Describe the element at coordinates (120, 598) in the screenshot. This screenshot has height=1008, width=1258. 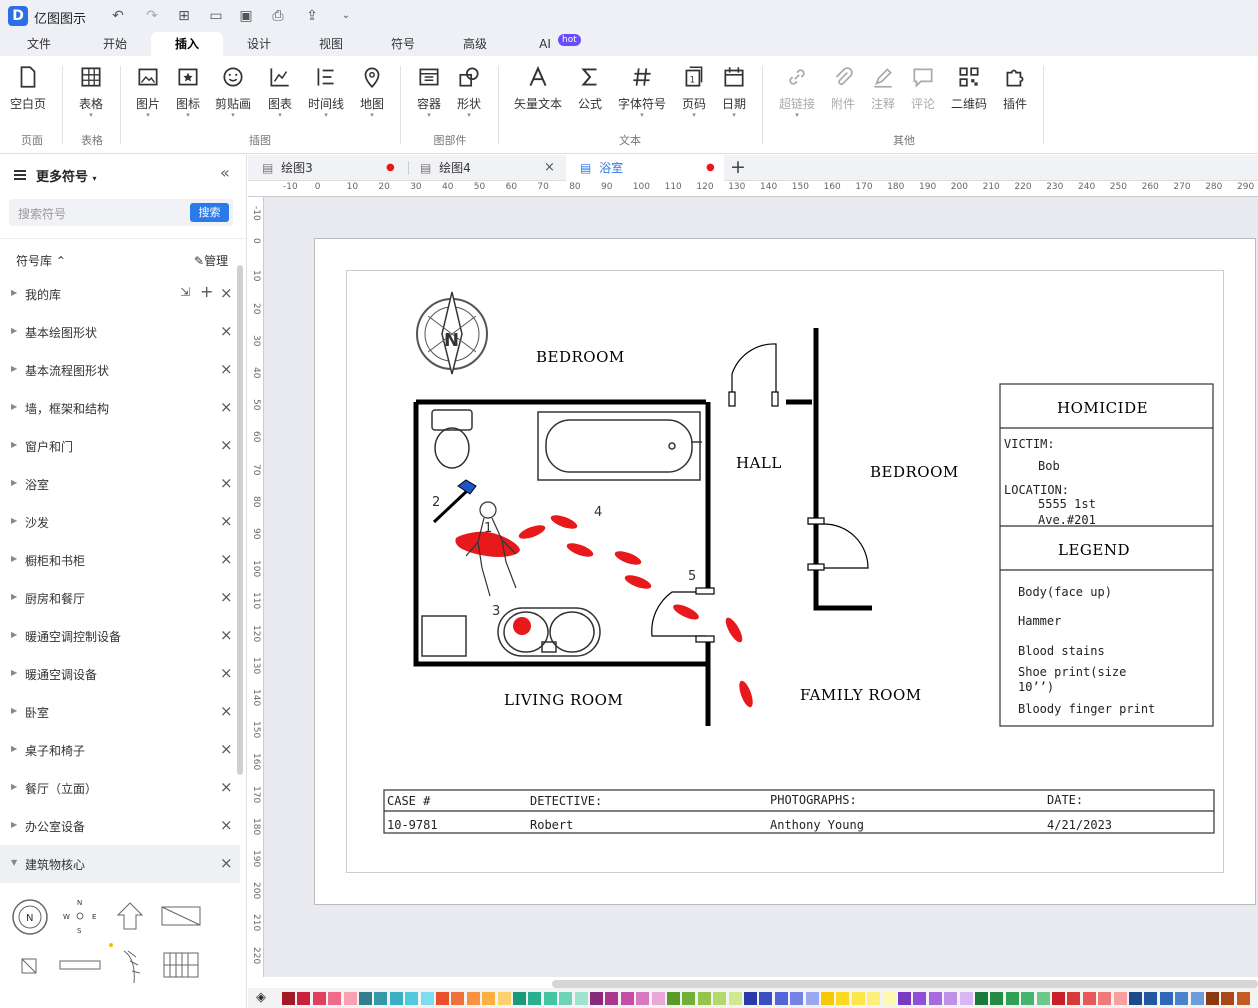
I see `library-item: ▶ 厨房和餐厅 ×` at that location.